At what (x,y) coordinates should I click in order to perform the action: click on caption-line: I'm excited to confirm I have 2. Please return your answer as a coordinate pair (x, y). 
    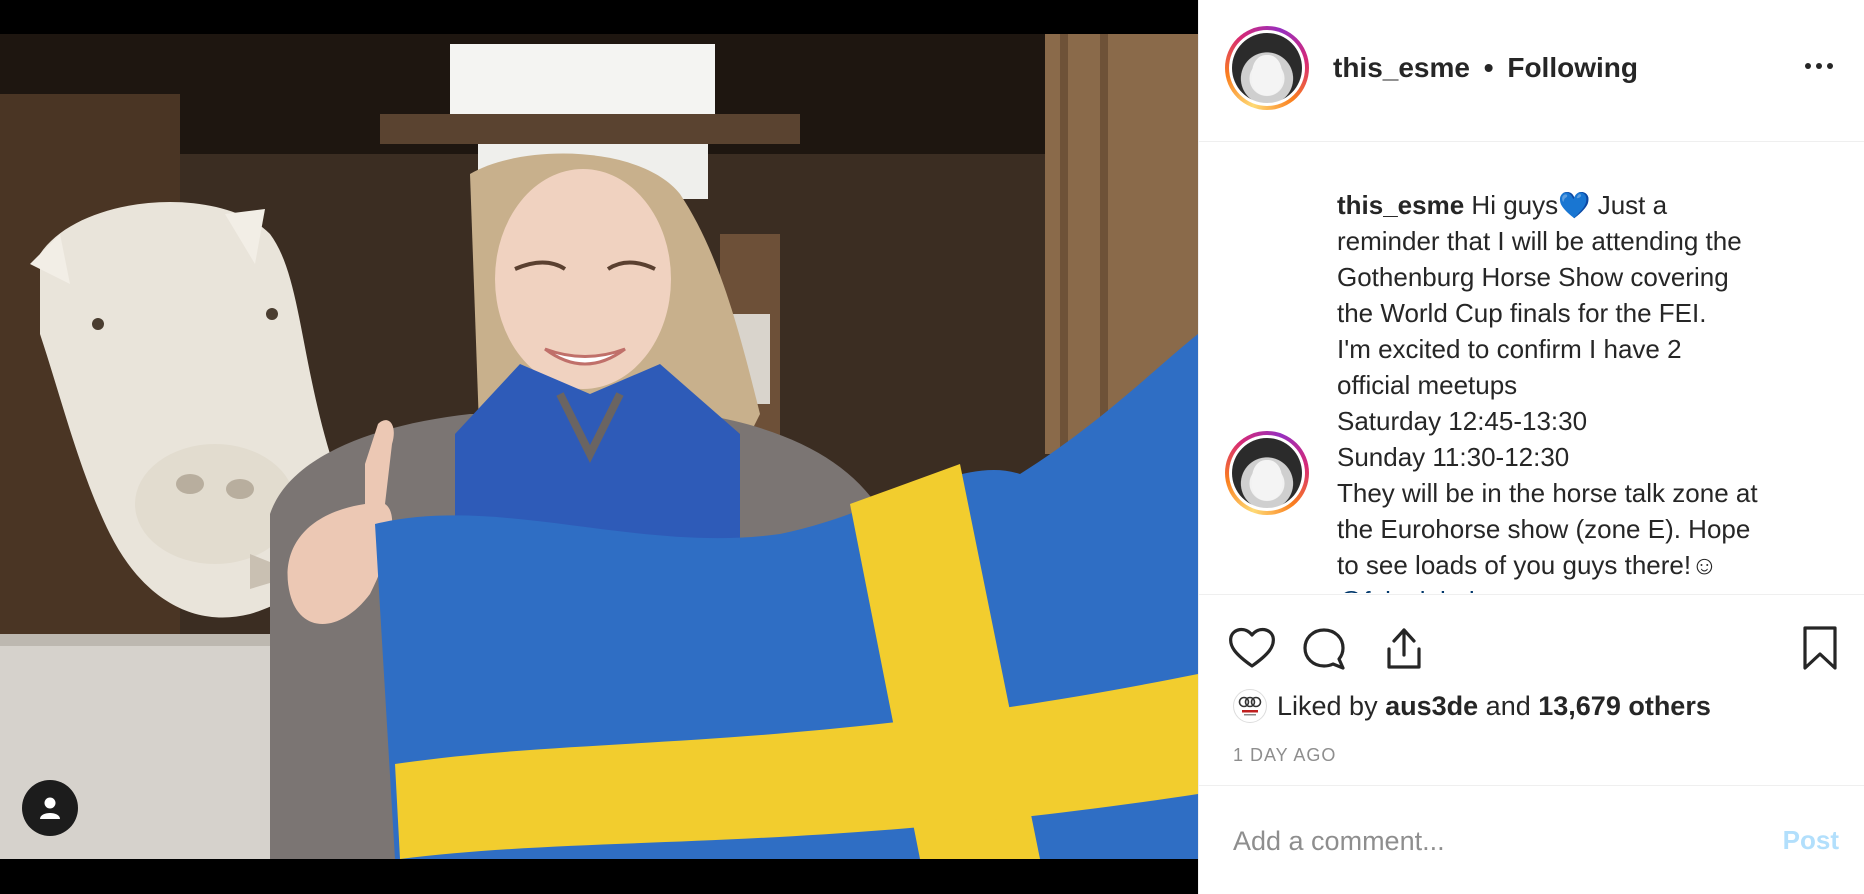
    Looking at the image, I should click on (1509, 349).